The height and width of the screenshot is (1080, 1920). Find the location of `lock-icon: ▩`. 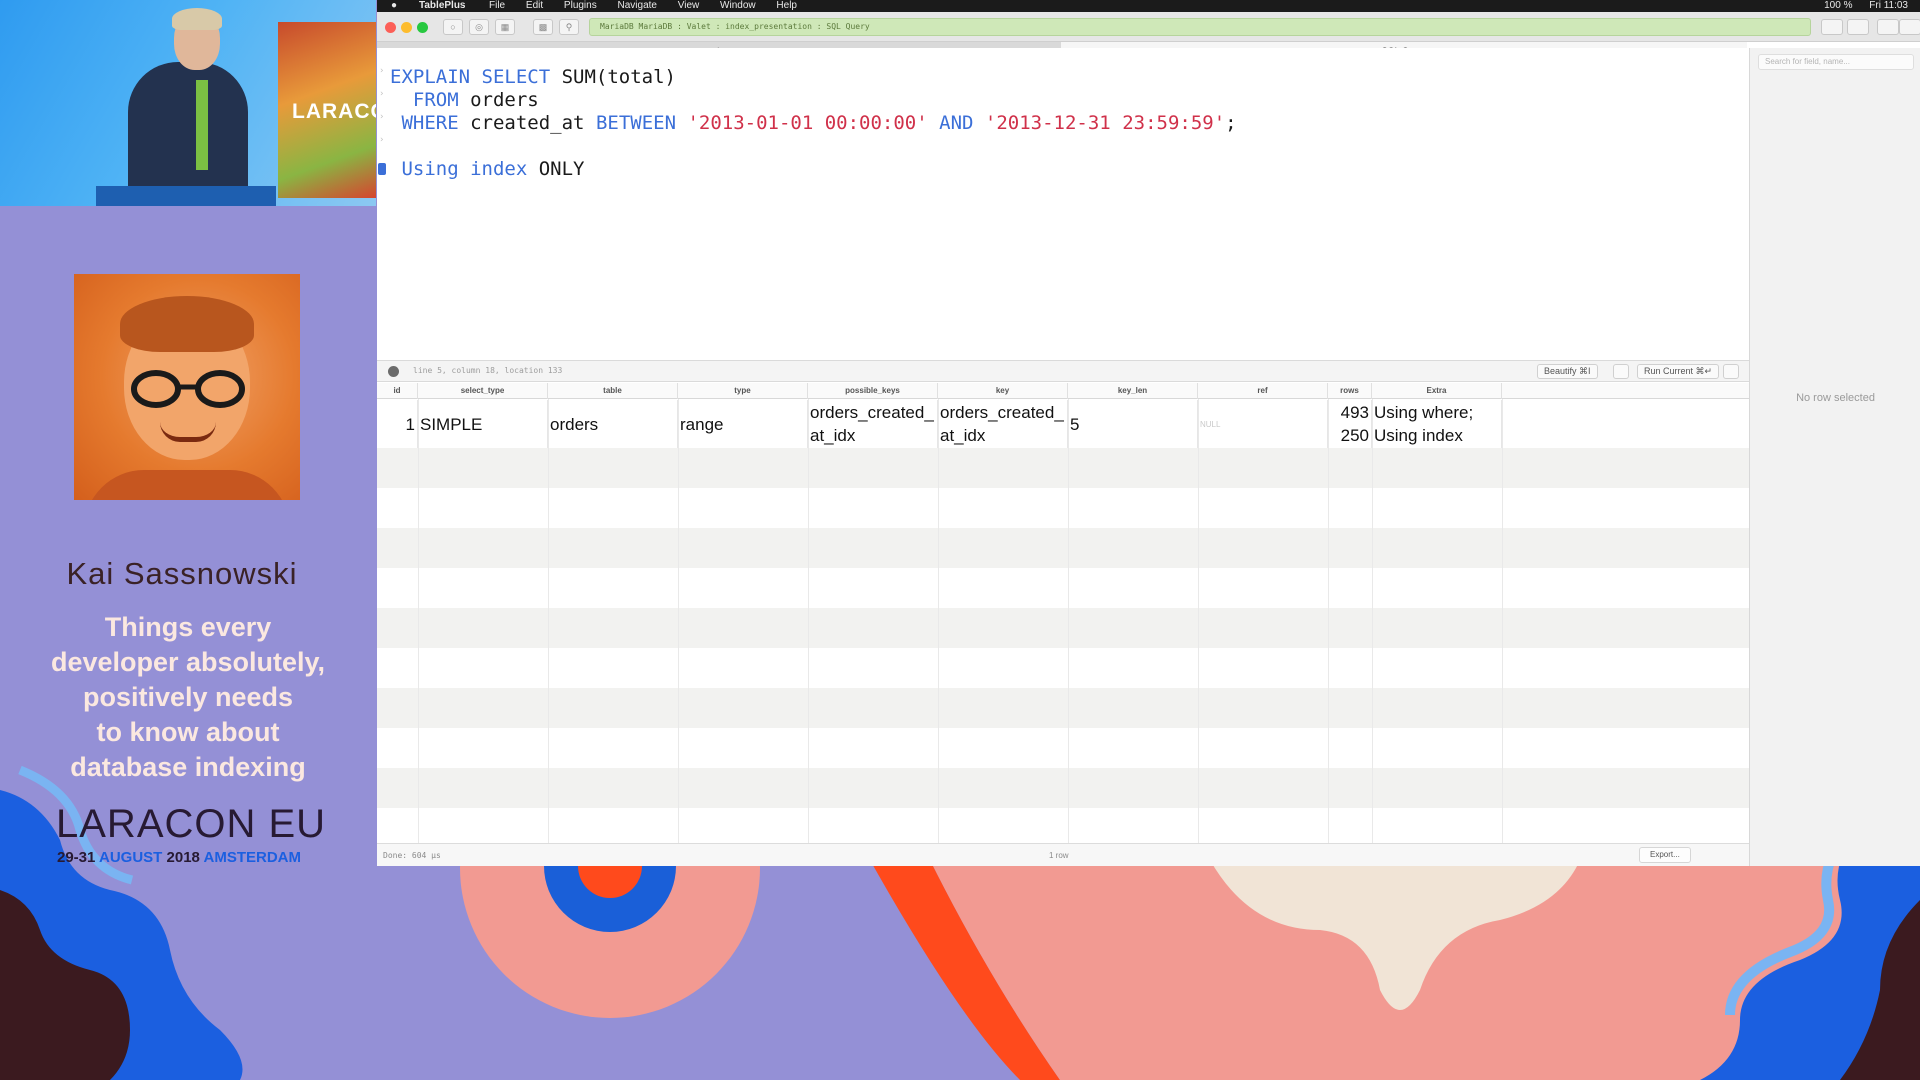

lock-icon: ▩ is located at coordinates (543, 27).